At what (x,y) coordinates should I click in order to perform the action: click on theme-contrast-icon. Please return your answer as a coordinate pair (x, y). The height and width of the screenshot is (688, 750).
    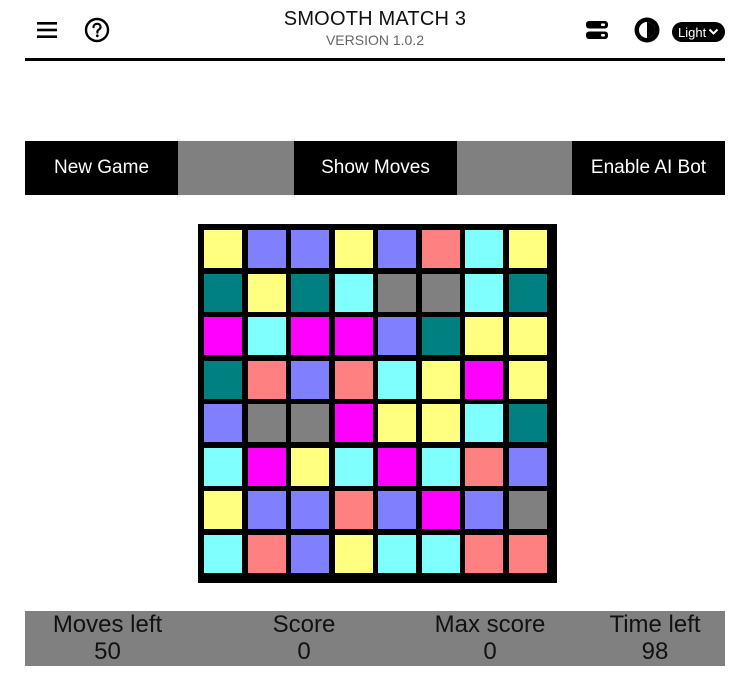
    Looking at the image, I should click on (647, 30).